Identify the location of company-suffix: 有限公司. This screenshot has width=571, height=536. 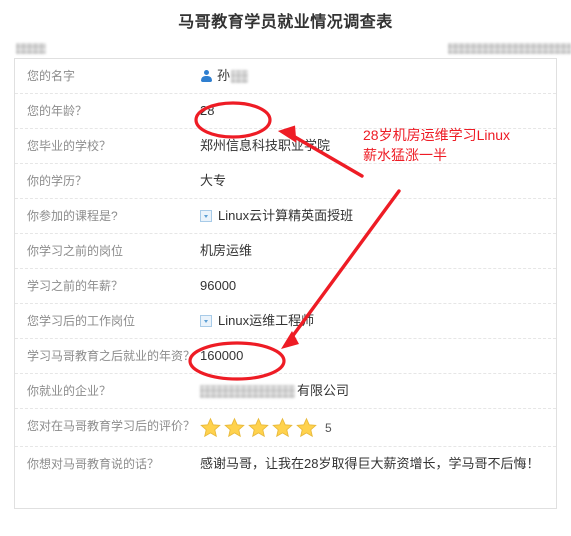
(323, 390).